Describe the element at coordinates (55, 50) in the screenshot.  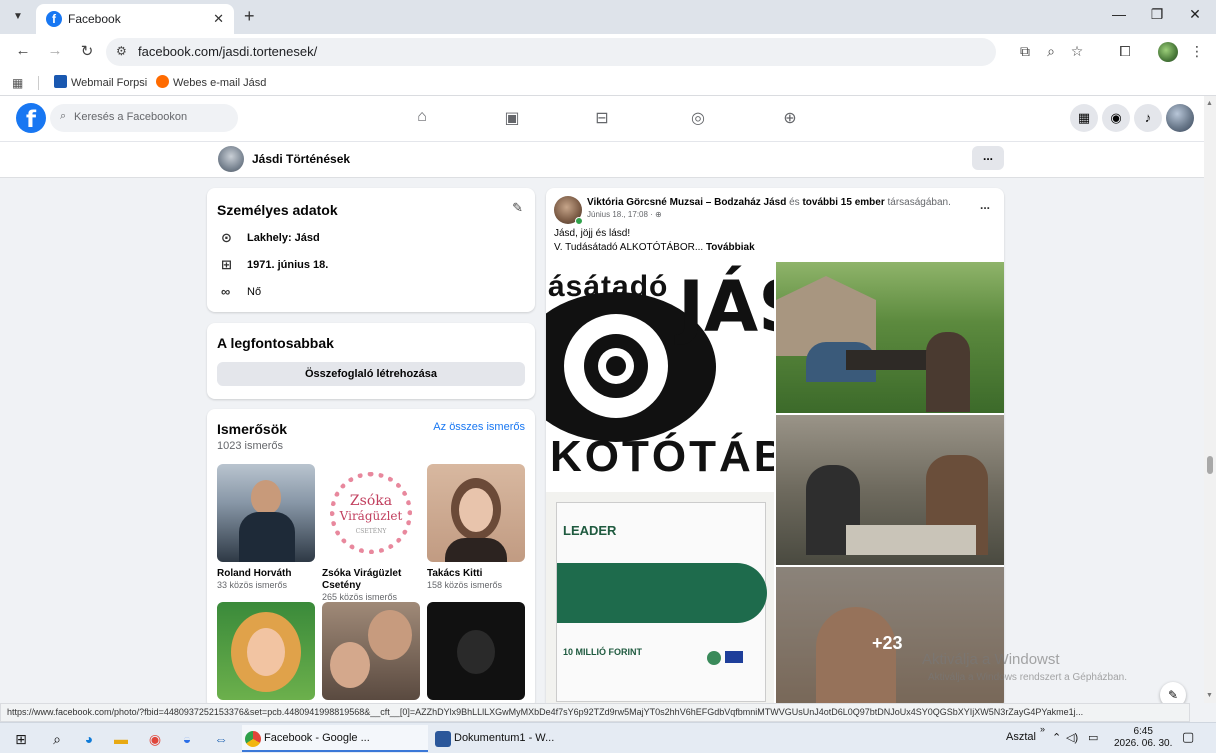
I see `forward-arrow-icon: →` at that location.